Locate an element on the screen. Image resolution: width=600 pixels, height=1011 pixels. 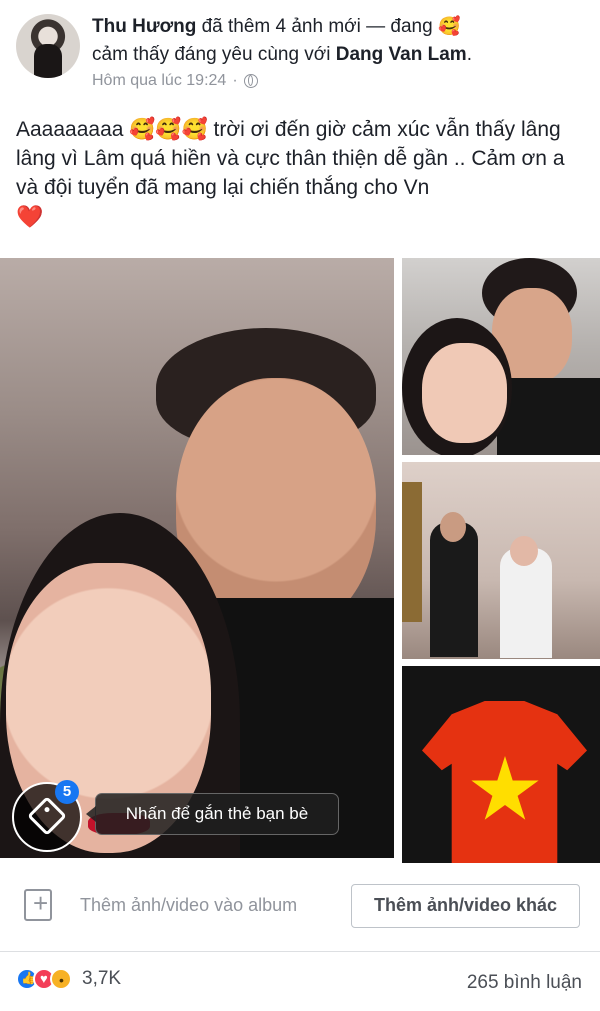
post-action: đã thêm 4 ảnh mới — đang is located at coordinates (317, 26).